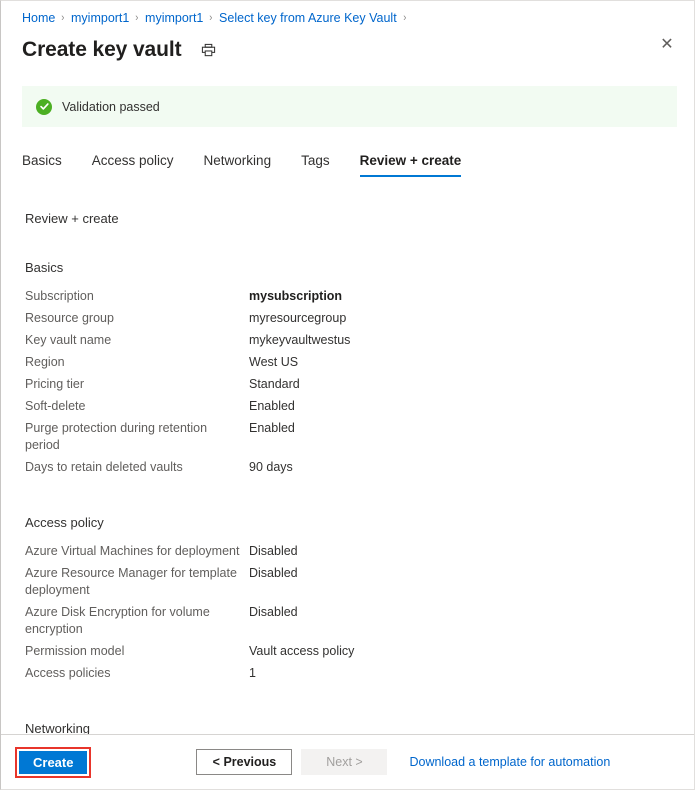 This screenshot has height=790, width=695. What do you see at coordinates (209, 50) in the screenshot?
I see `printer-icon` at bounding box center [209, 50].